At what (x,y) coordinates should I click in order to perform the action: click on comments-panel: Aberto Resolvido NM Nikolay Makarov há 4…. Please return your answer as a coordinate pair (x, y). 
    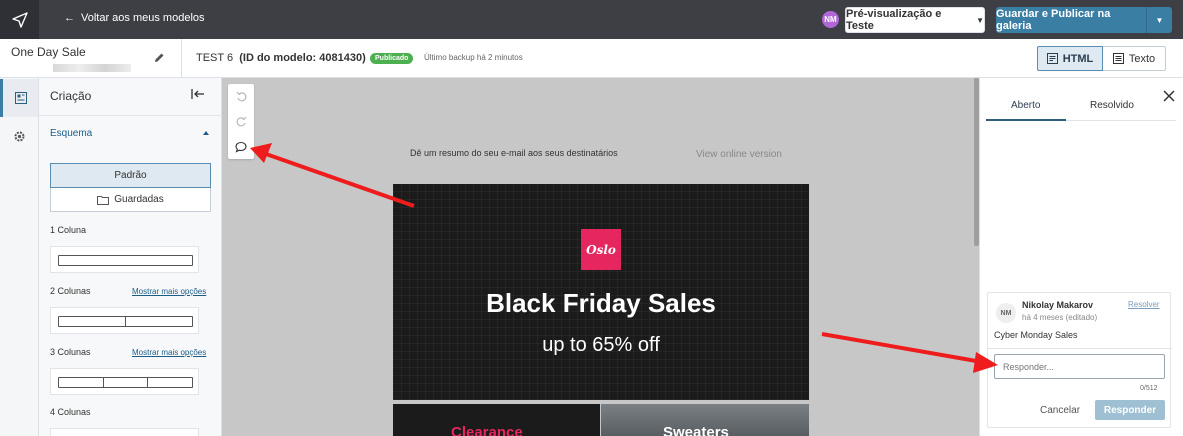
    Looking at the image, I should click on (1081, 257).